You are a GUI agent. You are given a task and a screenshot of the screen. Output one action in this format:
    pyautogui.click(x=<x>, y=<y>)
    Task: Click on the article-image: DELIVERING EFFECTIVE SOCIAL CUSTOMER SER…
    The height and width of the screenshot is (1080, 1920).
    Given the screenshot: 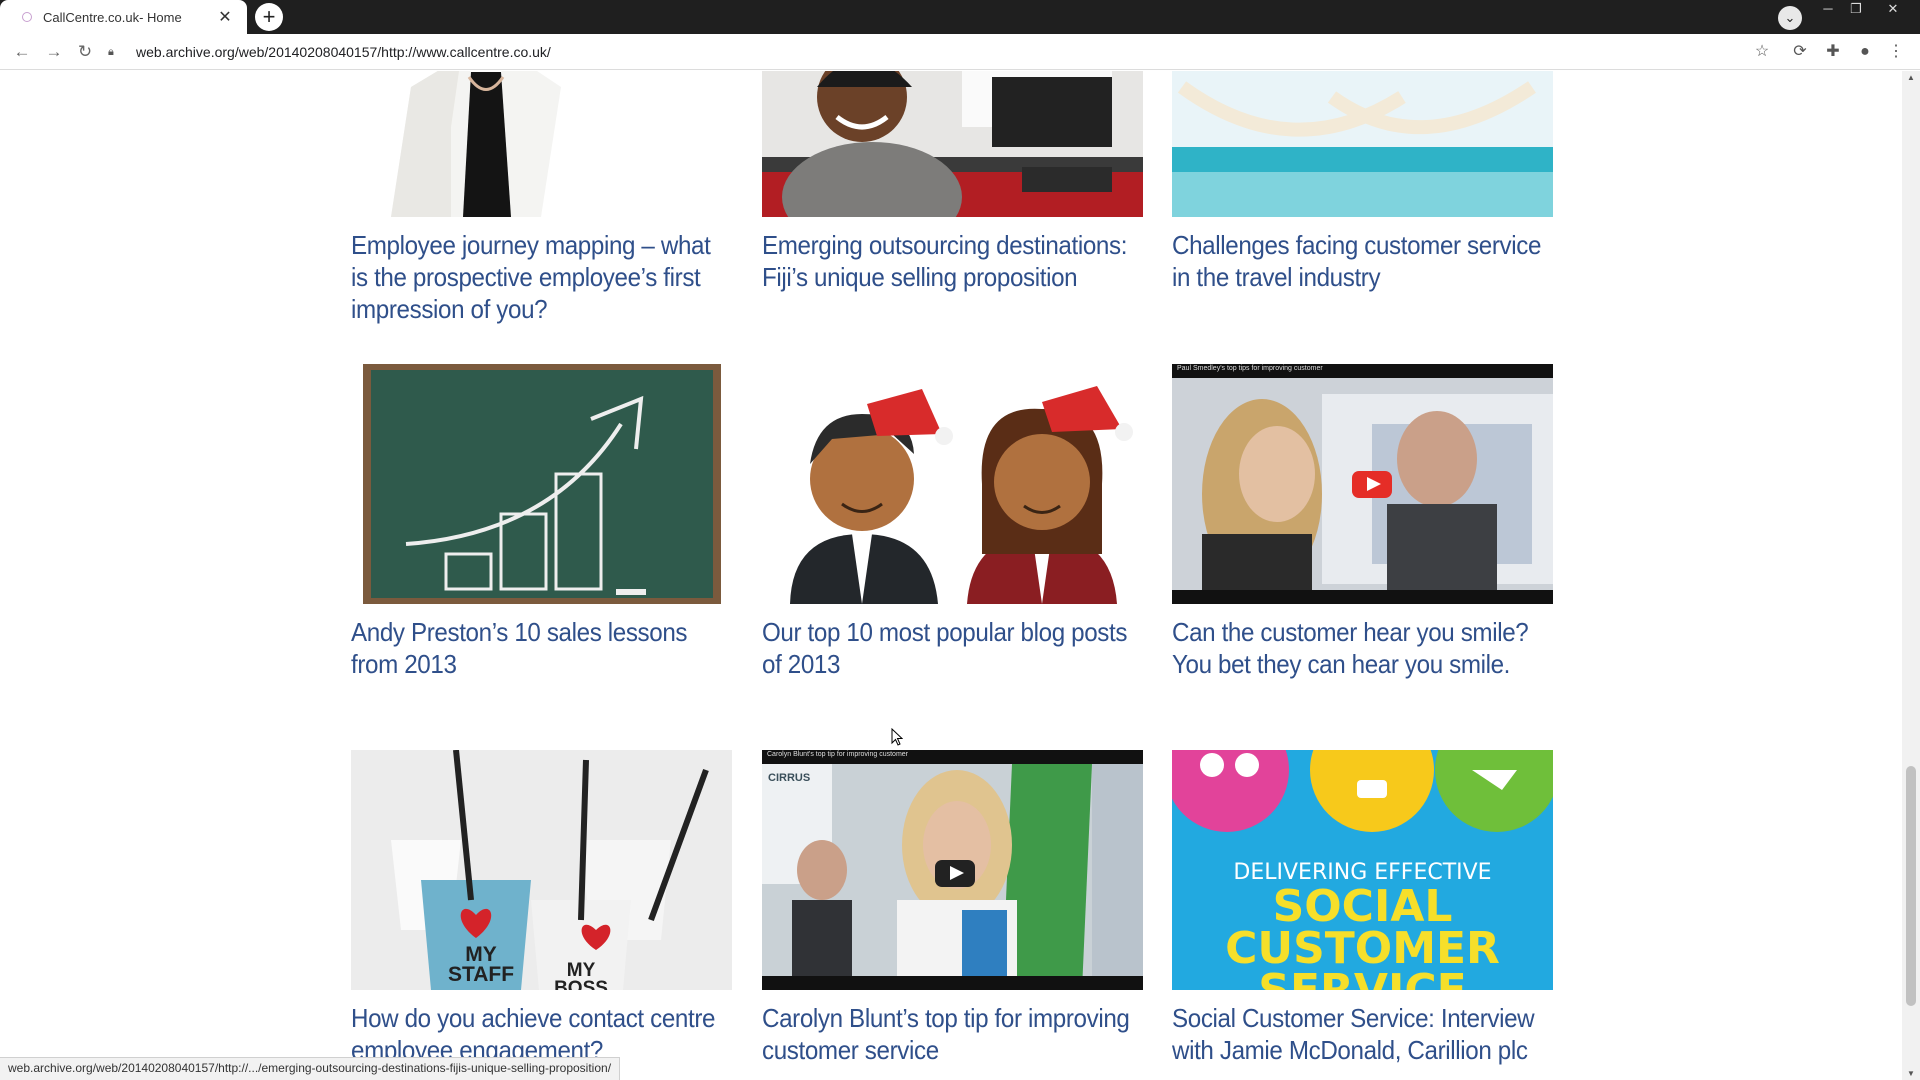 What is the action you would take?
    pyautogui.click(x=1362, y=870)
    